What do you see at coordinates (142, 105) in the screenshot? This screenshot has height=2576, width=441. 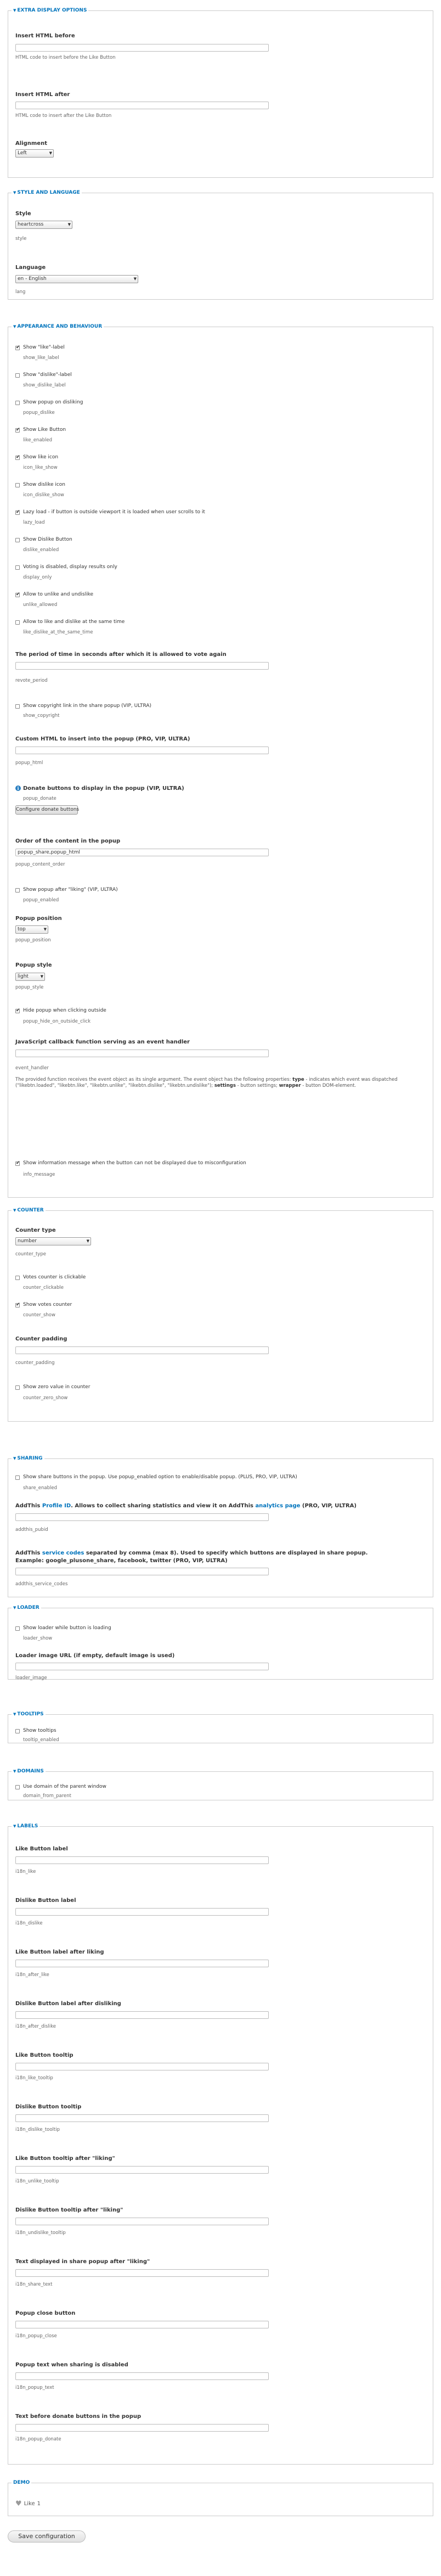 I see `insert-html-after-input` at bounding box center [142, 105].